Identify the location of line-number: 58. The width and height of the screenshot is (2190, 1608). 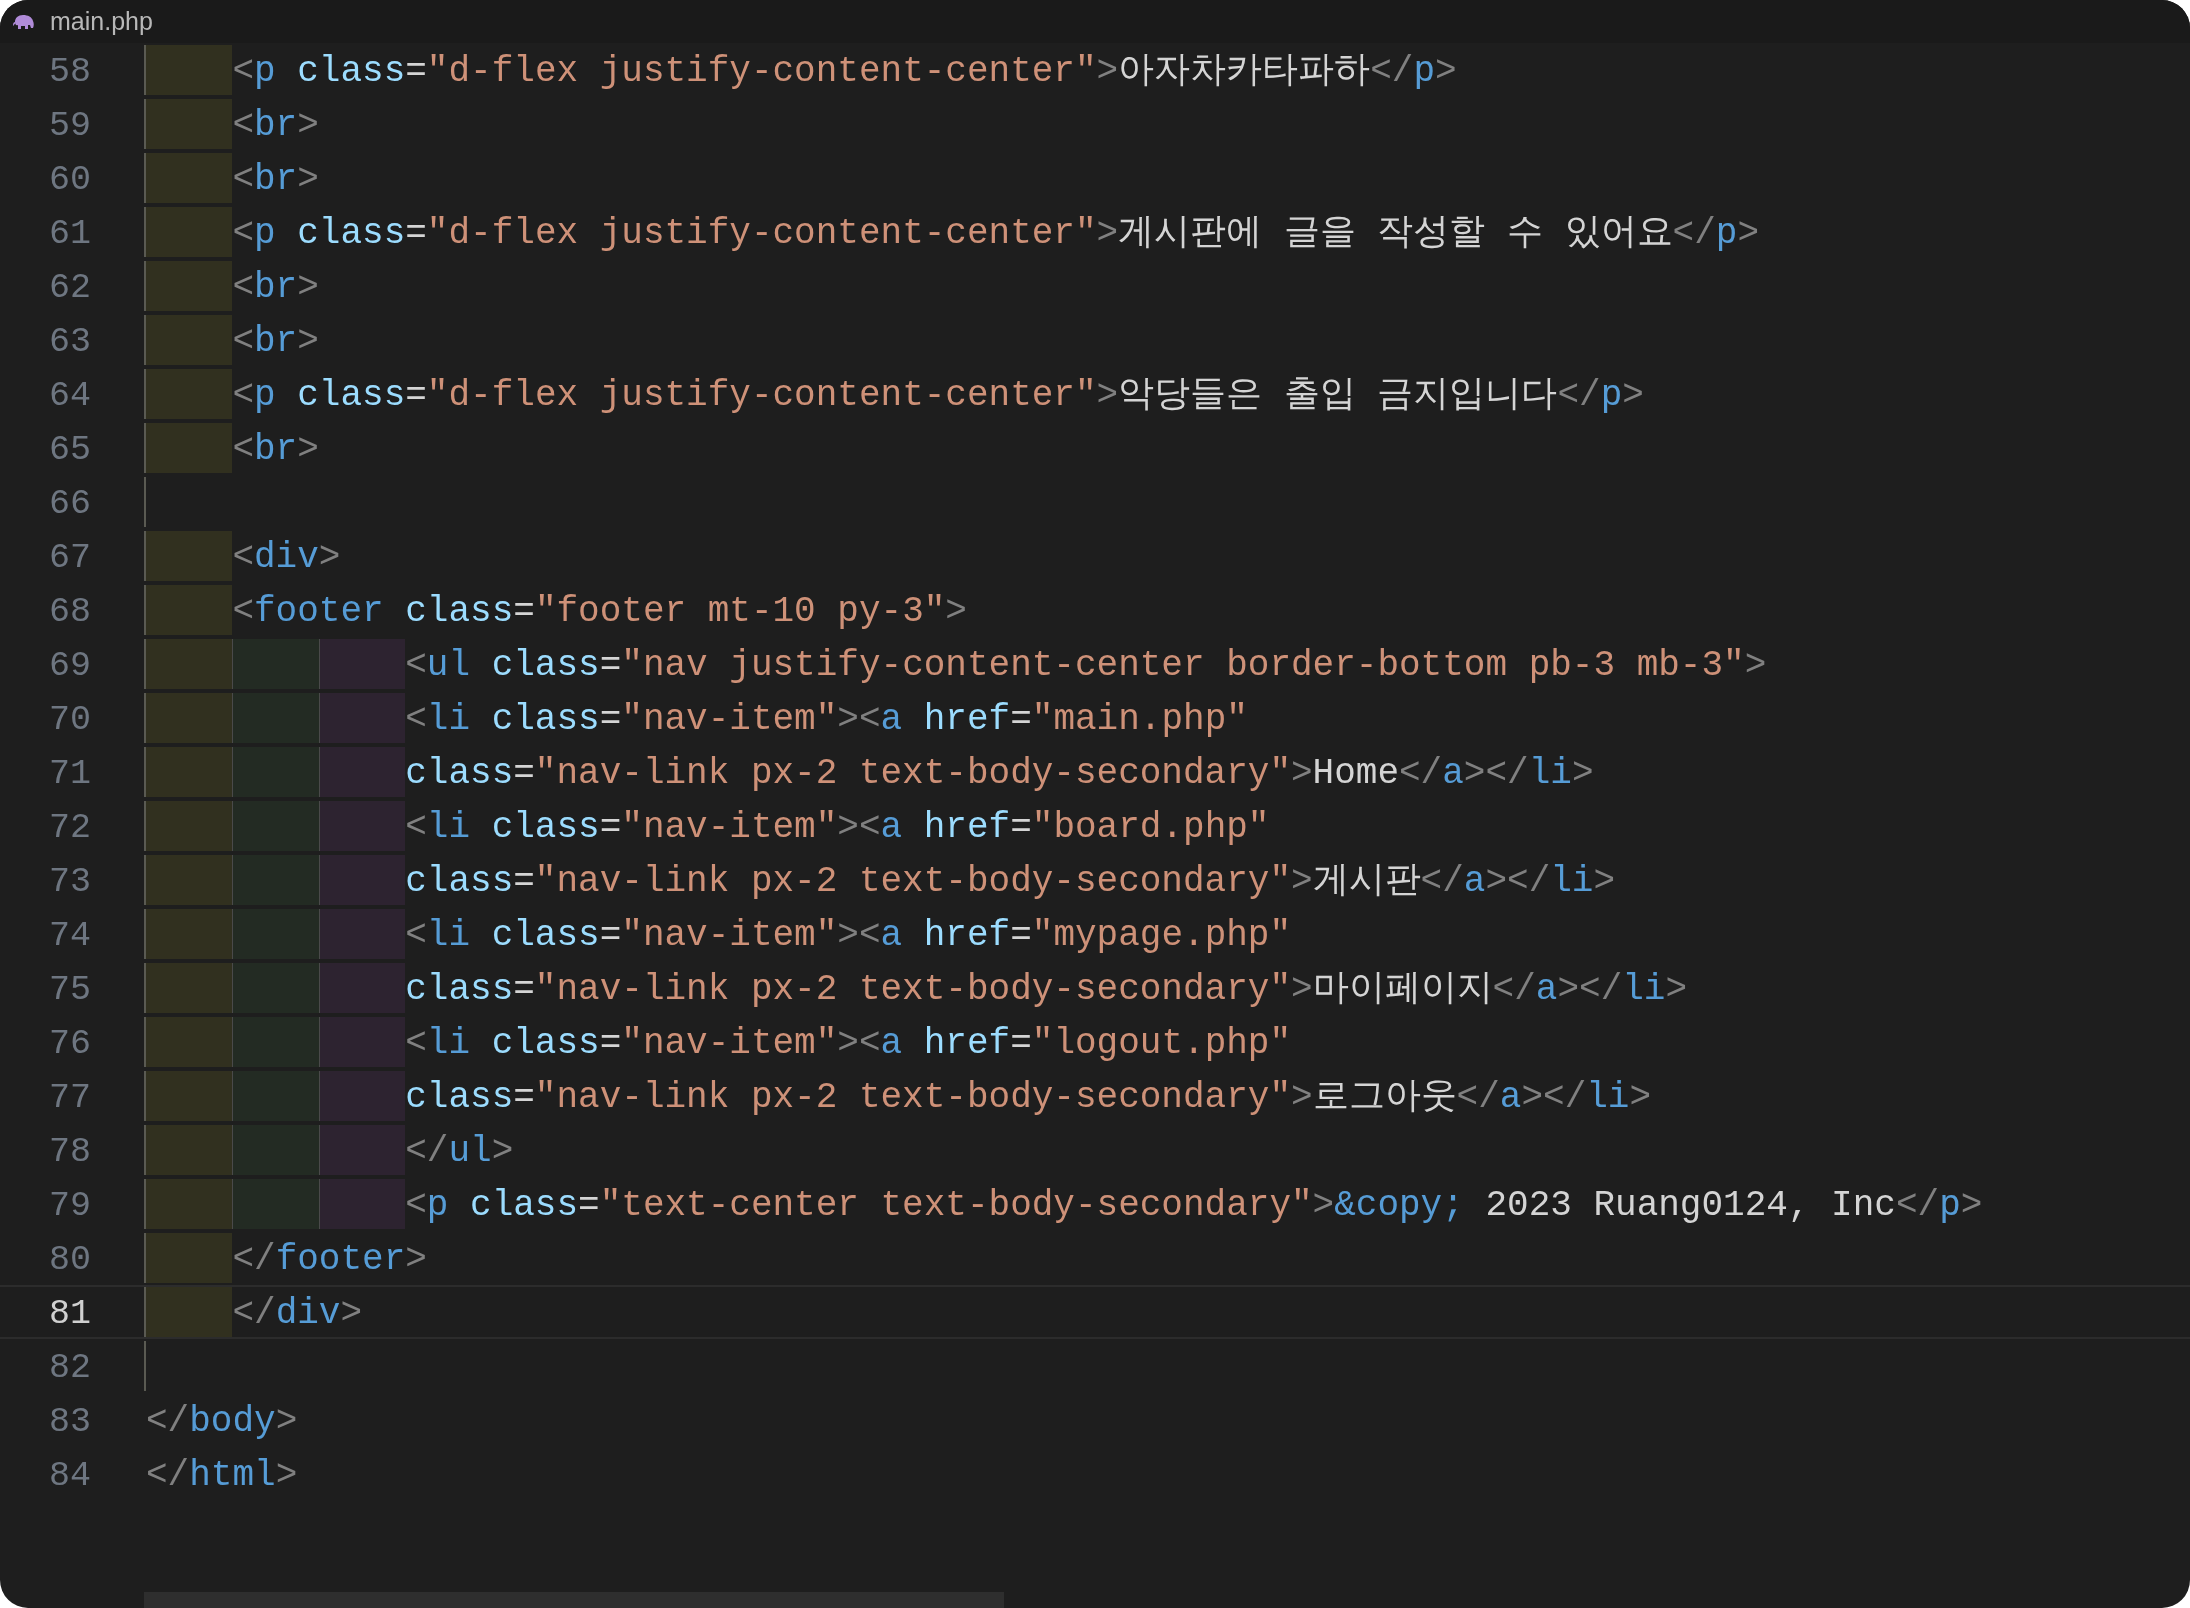
(70, 72).